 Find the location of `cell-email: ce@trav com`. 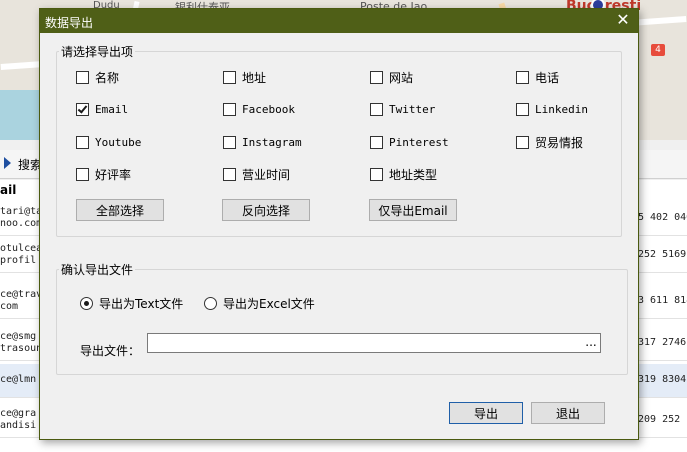

cell-email: ce@trav com is located at coordinates (21, 300).